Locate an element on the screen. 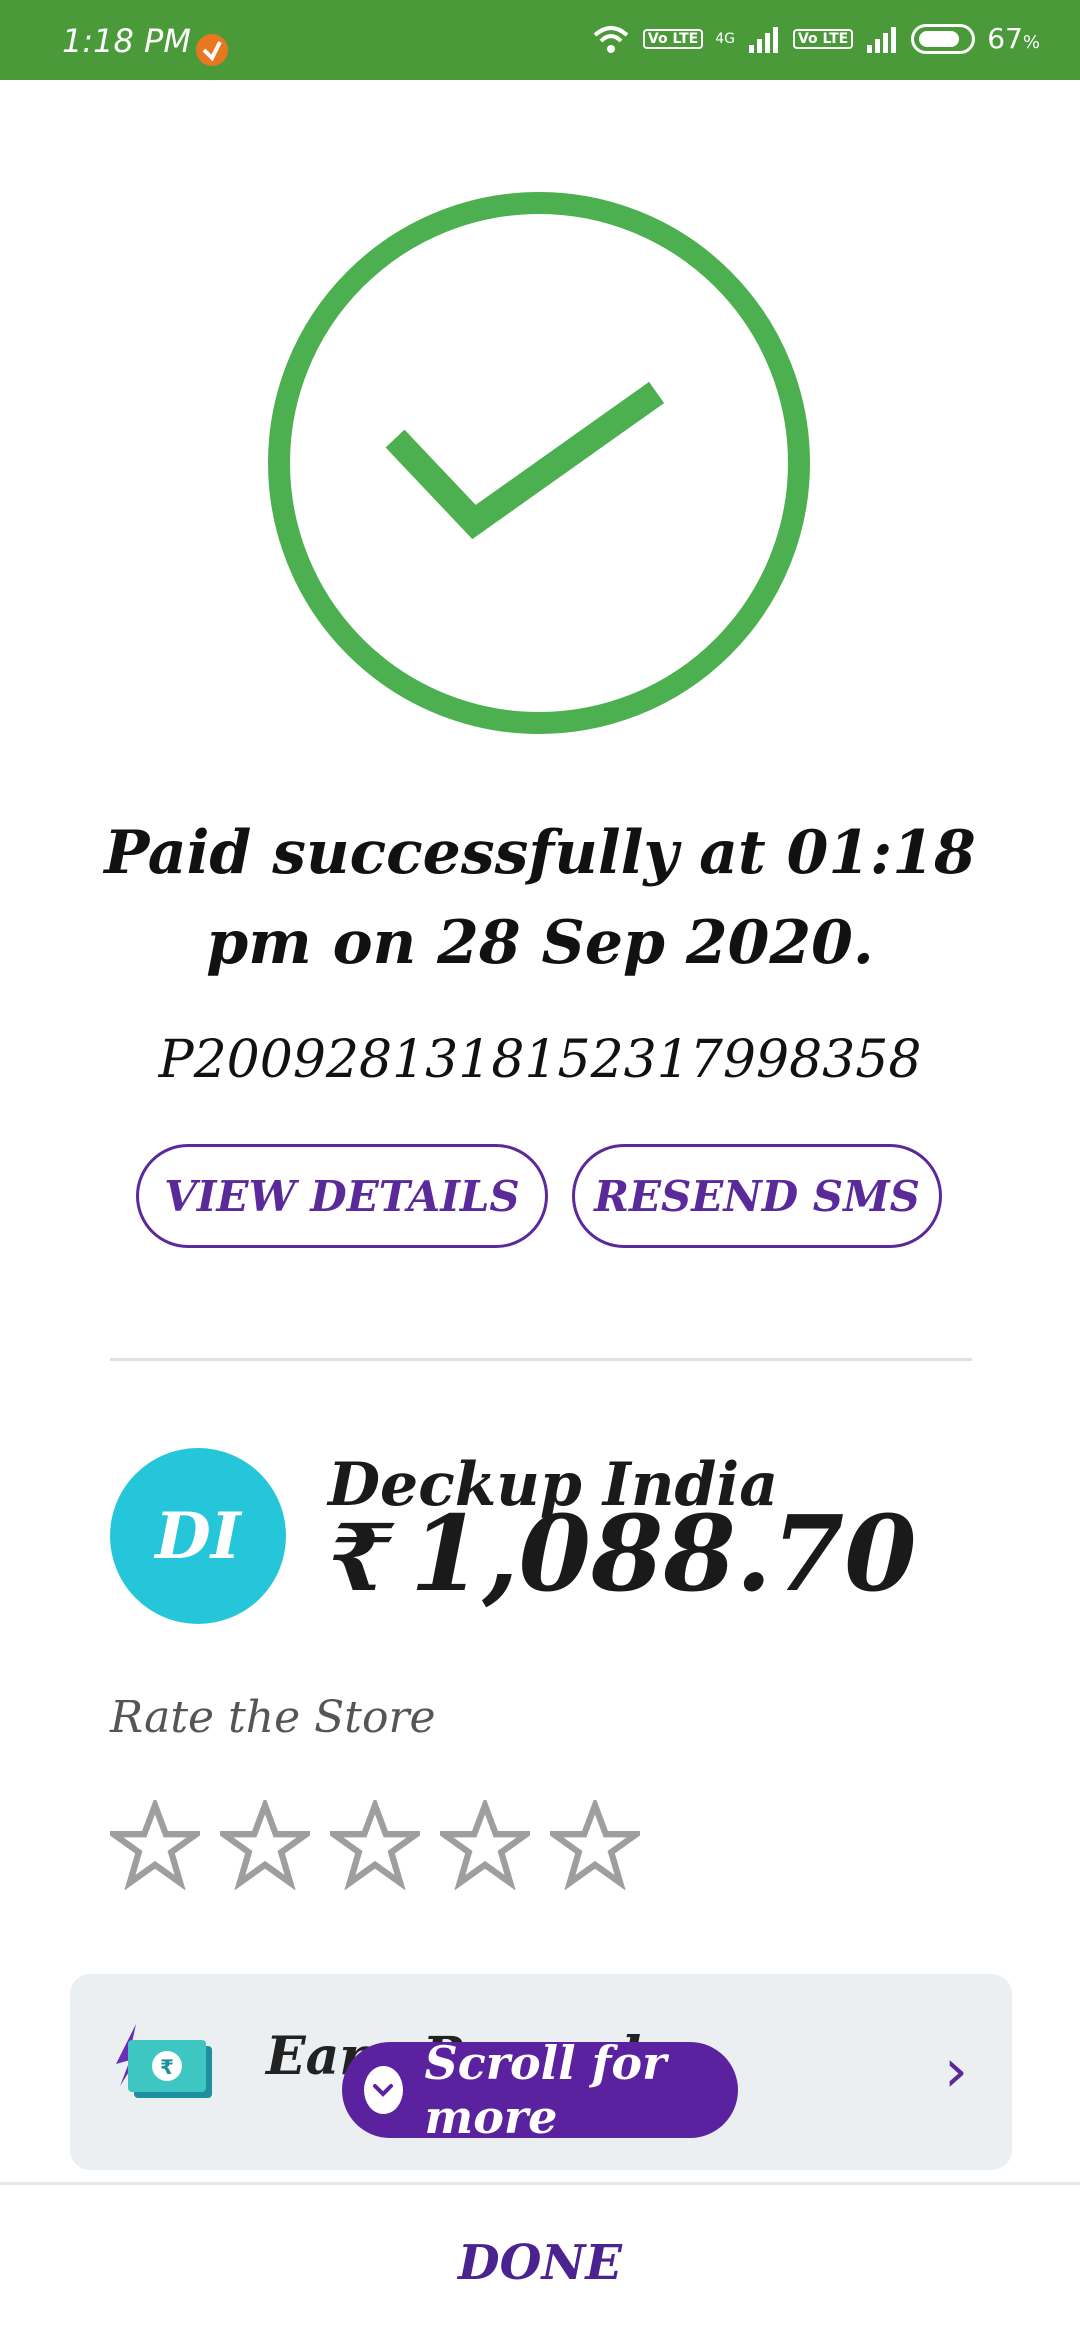  volte-badge-2: Vo LTE is located at coordinates (823, 38).